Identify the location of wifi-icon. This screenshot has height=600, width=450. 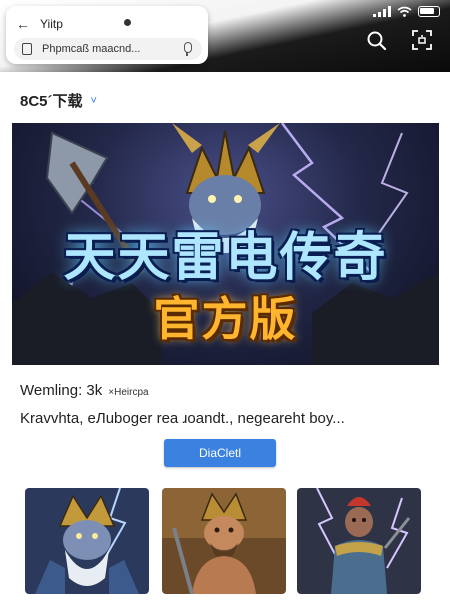
(404, 11).